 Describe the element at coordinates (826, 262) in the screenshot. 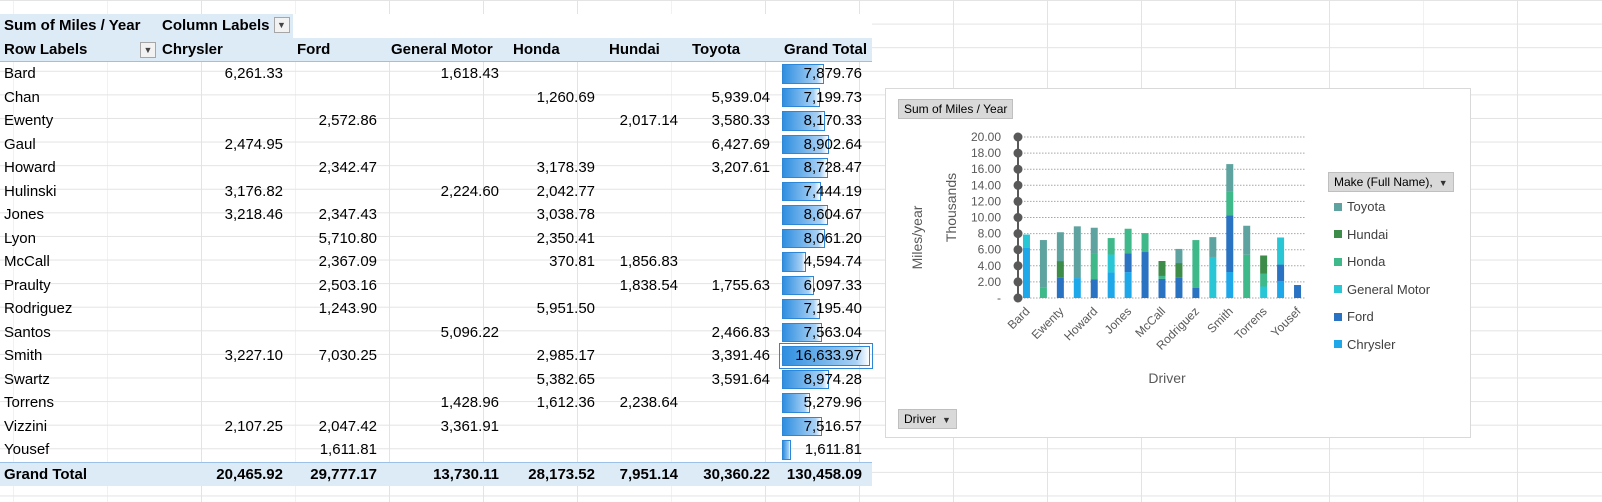

I see `grand-total-cell: 4,594.74` at that location.